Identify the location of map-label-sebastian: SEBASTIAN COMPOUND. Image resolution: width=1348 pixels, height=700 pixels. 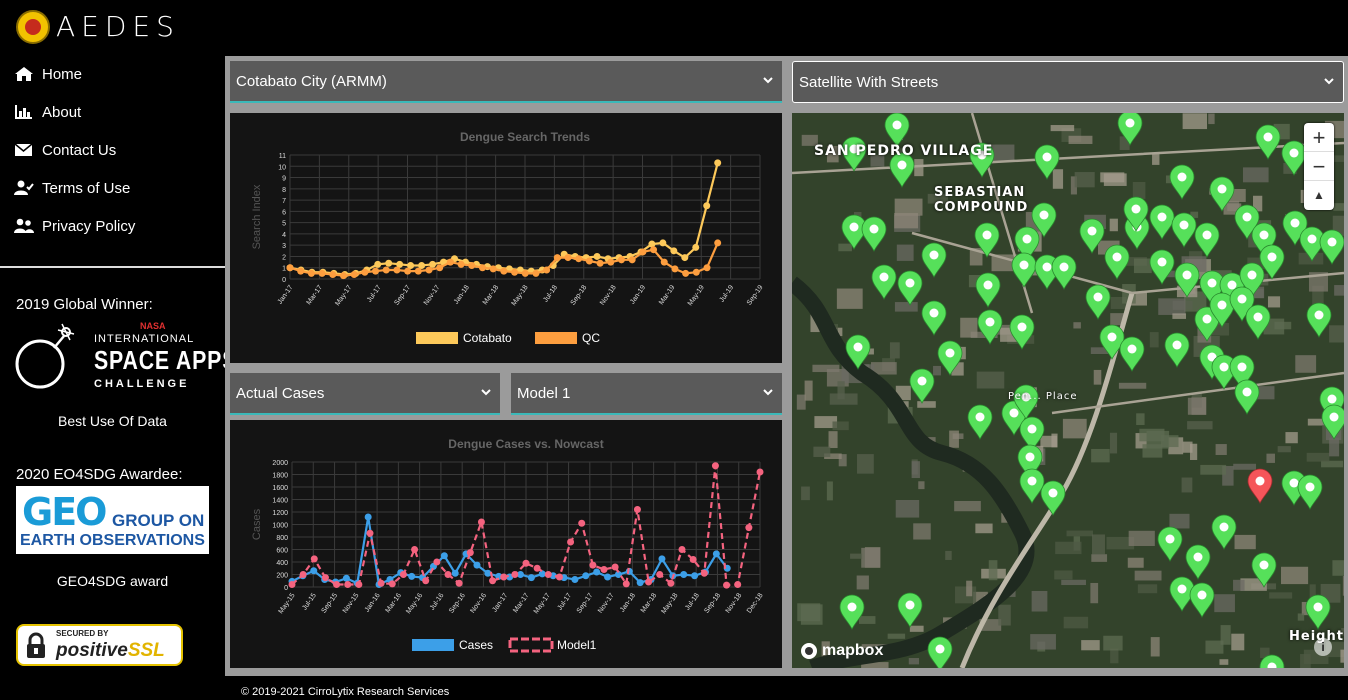
(981, 200).